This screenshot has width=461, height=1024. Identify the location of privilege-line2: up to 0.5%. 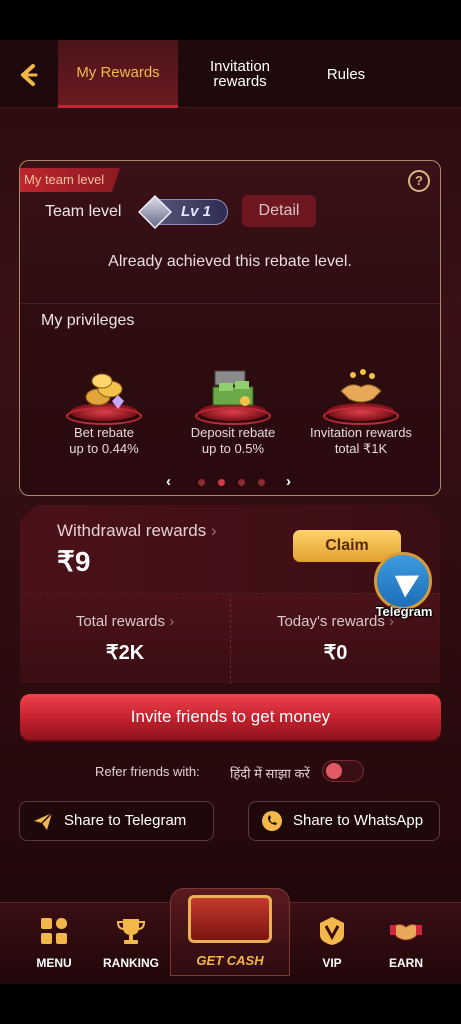
(233, 448).